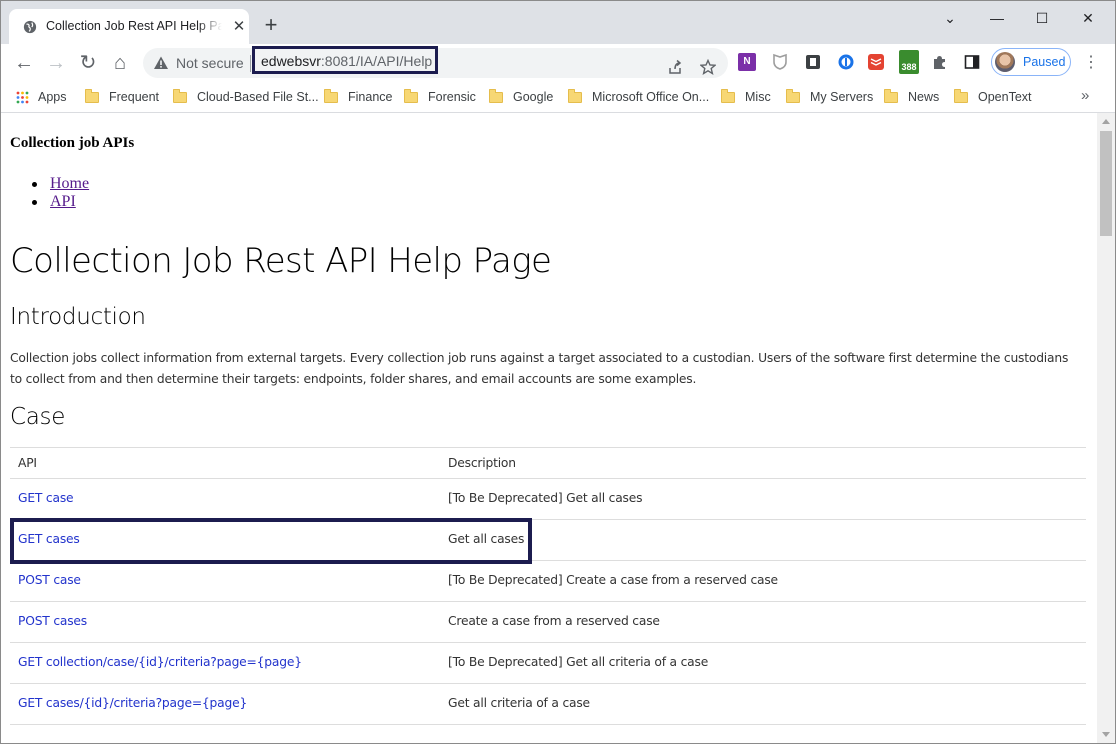 The width and height of the screenshot is (1116, 744). I want to click on bookmark-folder-news: News, so click(911, 97).